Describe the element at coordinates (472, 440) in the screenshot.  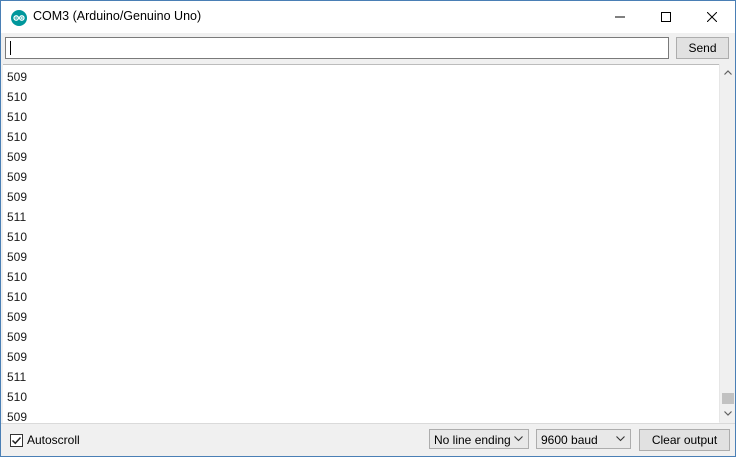
I see `line-ending-value: No line ending` at that location.